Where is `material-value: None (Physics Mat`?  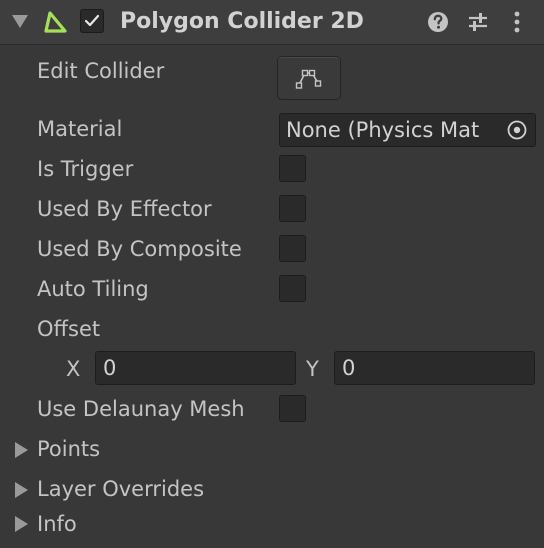
material-value: None (Physics Mat is located at coordinates (383, 130).